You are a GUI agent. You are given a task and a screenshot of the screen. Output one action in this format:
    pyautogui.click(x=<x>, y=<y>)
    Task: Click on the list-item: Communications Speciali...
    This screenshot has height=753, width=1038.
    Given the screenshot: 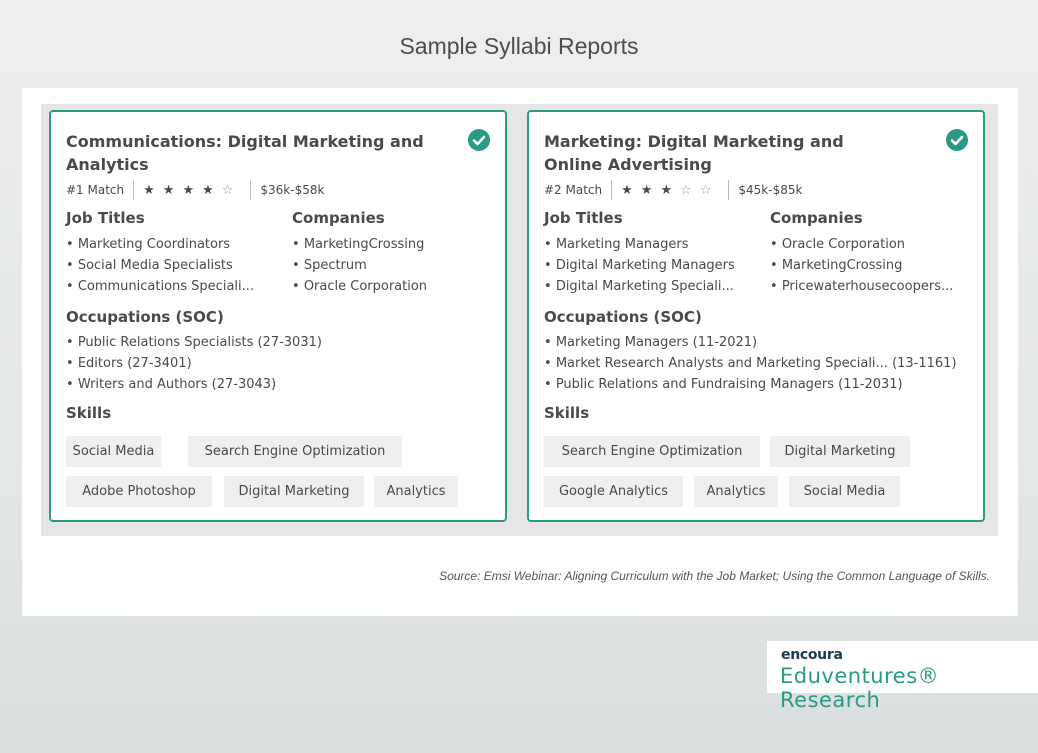 What is the action you would take?
    pyautogui.click(x=160, y=286)
    